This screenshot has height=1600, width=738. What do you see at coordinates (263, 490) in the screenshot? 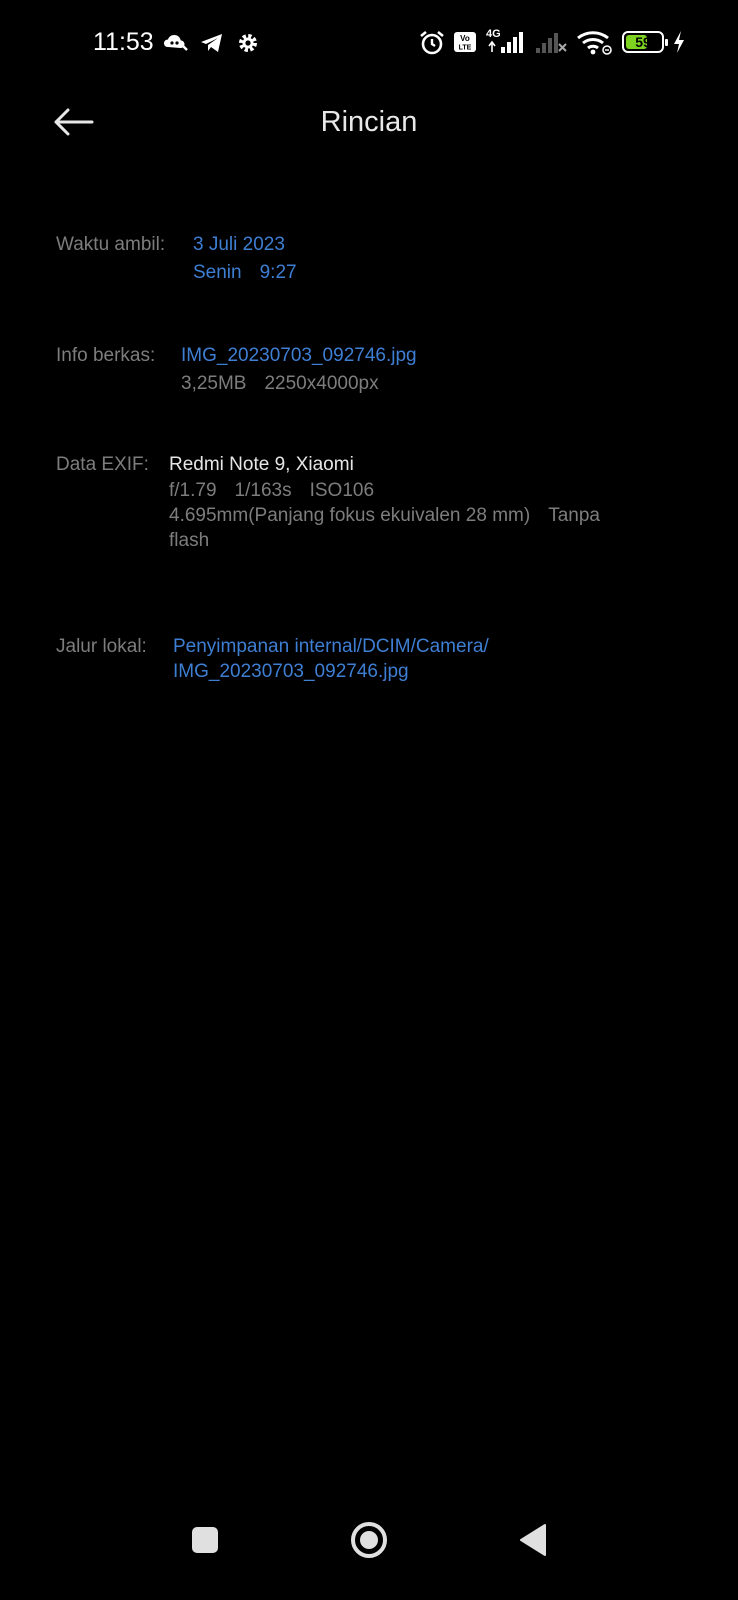
I see `exif-shutter: 1/163s` at bounding box center [263, 490].